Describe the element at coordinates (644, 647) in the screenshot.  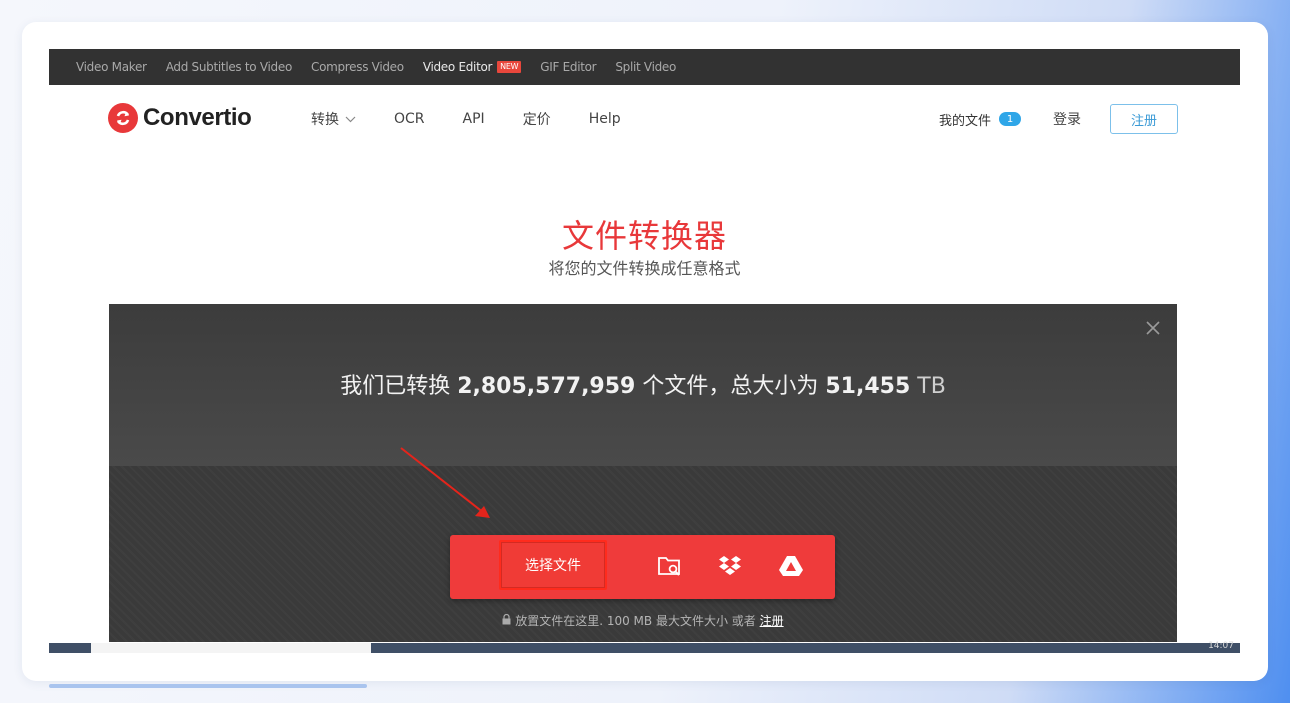
I see `os-taskbar: 14:07` at that location.